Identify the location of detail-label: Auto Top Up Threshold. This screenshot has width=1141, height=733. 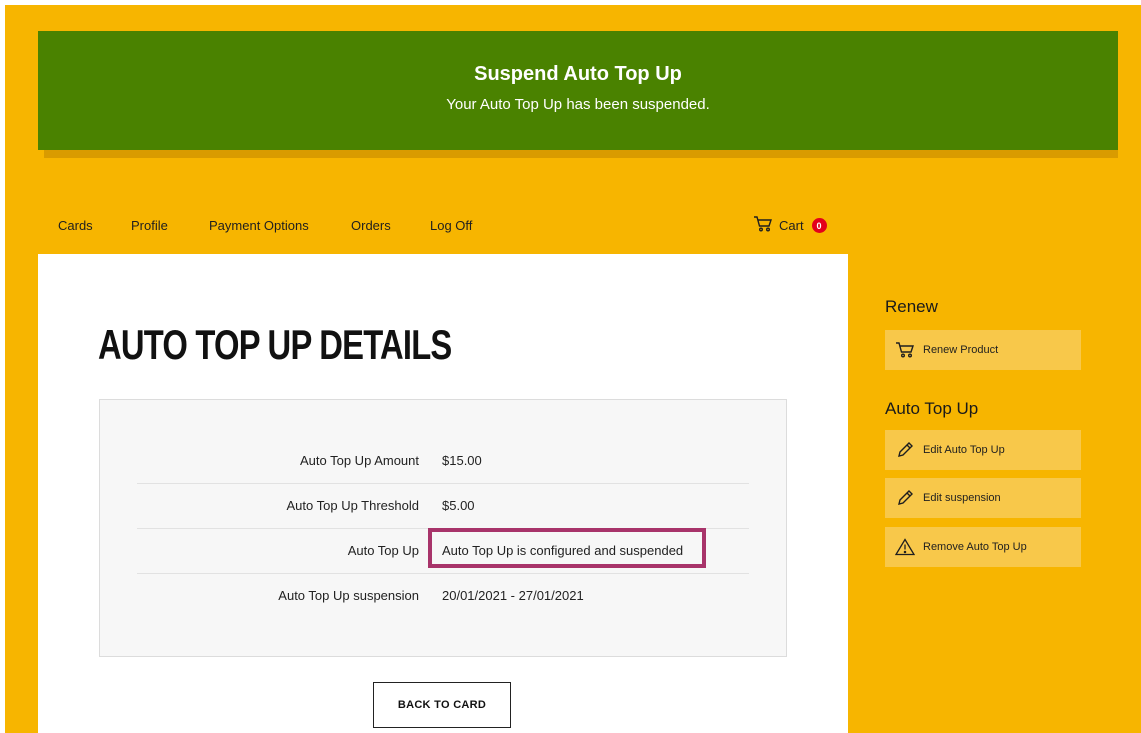
(353, 505).